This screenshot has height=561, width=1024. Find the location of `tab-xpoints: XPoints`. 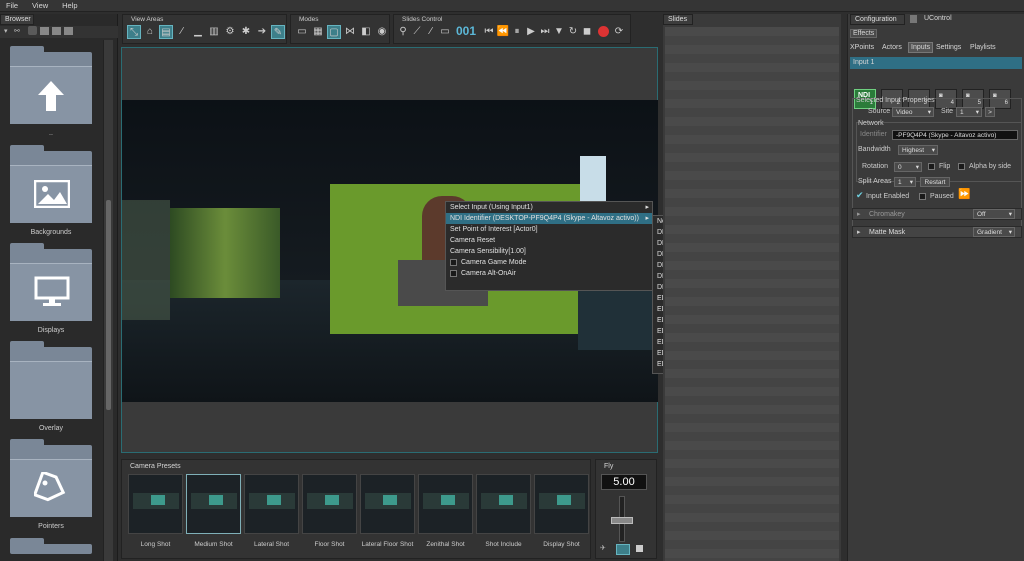

tab-xpoints: XPoints is located at coordinates (862, 47).